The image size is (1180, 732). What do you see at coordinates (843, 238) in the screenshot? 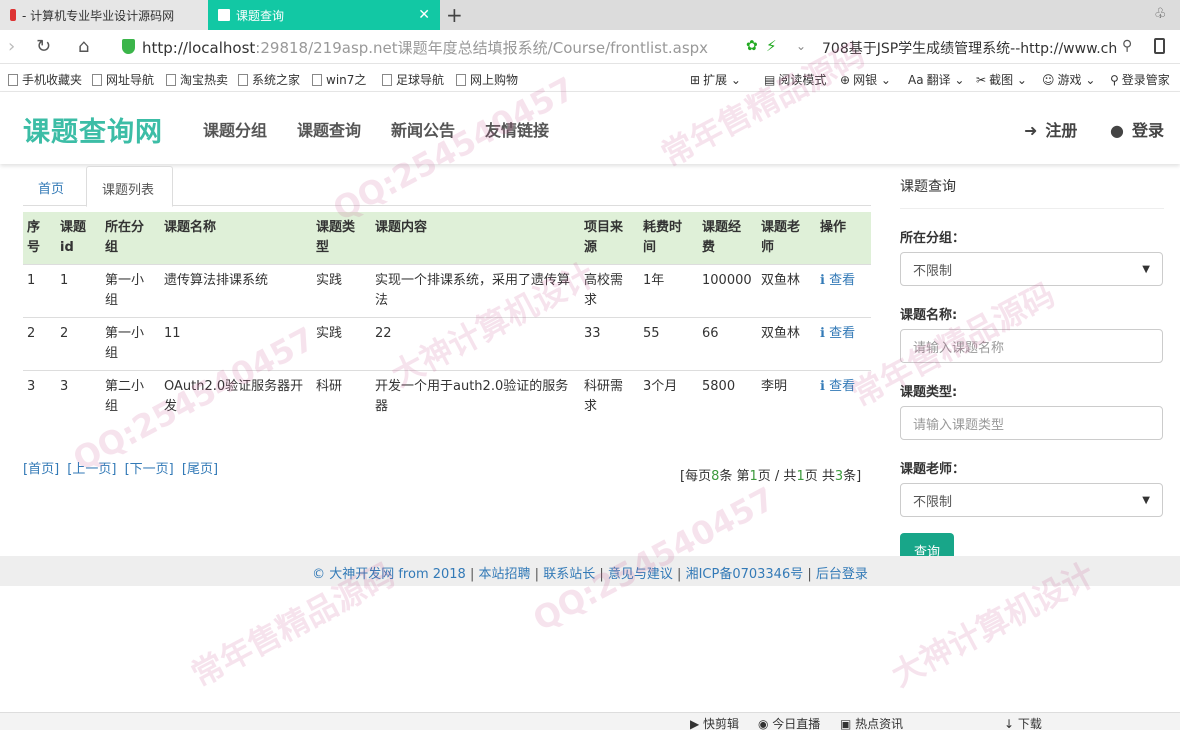
I see `column-header: 操作` at bounding box center [843, 238].